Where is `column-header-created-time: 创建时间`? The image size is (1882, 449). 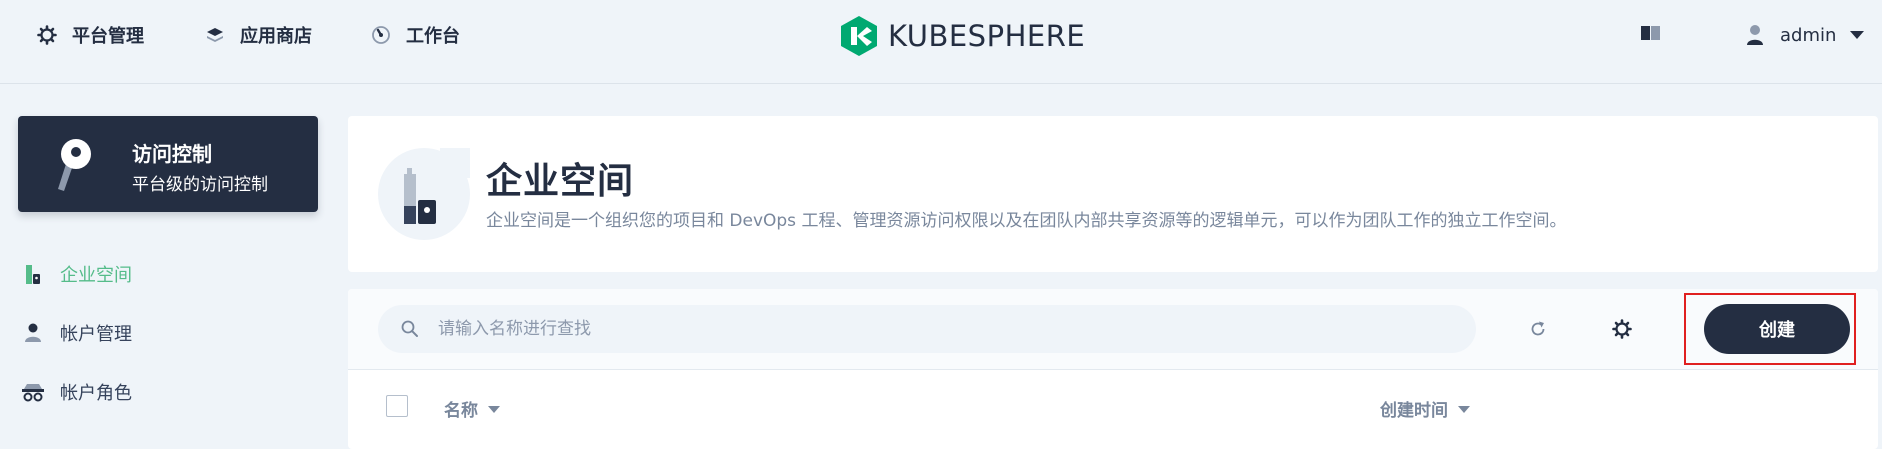
column-header-created-time: 创建时间 is located at coordinates (1425, 408).